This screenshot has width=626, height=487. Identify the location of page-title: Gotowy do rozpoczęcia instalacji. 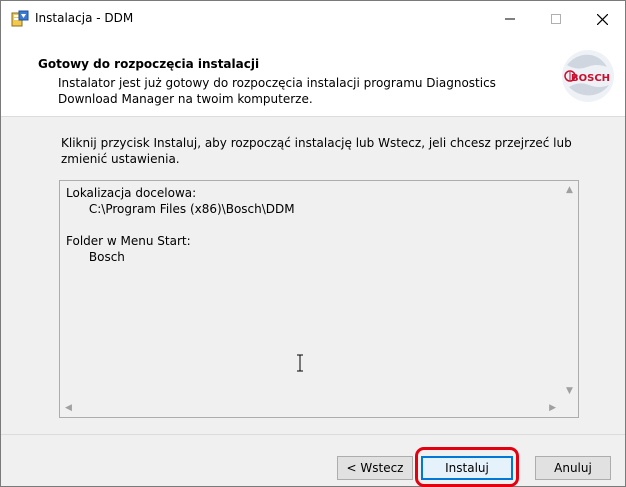
(149, 64).